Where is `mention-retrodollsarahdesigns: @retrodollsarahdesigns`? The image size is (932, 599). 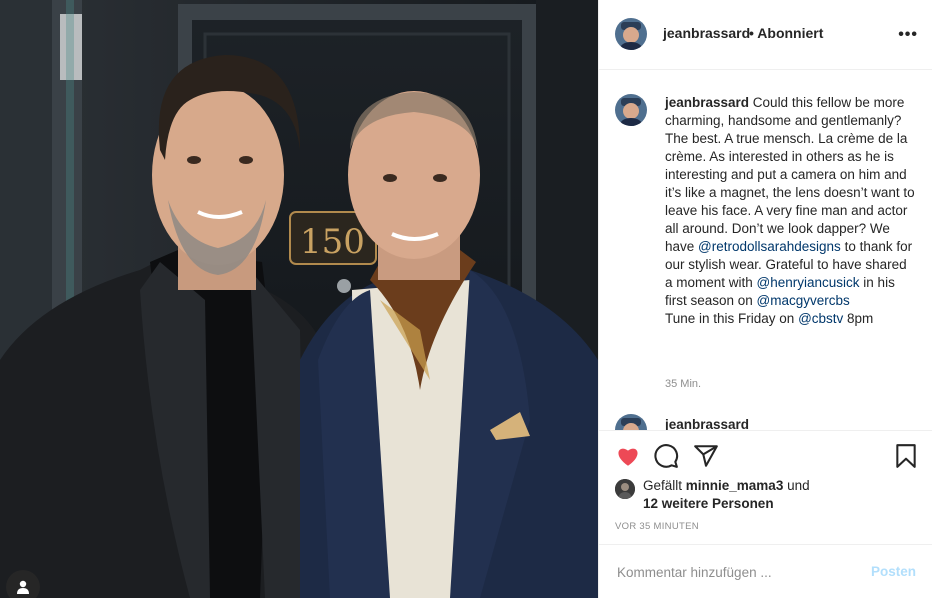 mention-retrodollsarahdesigns: @retrodollsarahdesigns is located at coordinates (769, 246).